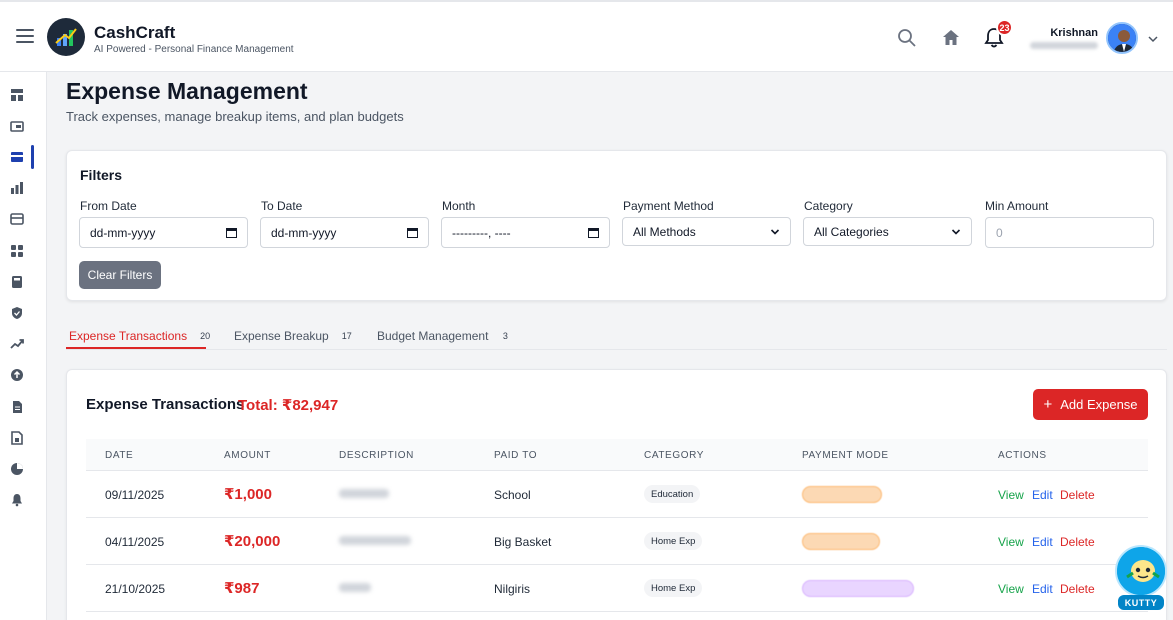 The height and width of the screenshot is (620, 1173). What do you see at coordinates (17, 344) in the screenshot?
I see `trending-up-icon` at bounding box center [17, 344].